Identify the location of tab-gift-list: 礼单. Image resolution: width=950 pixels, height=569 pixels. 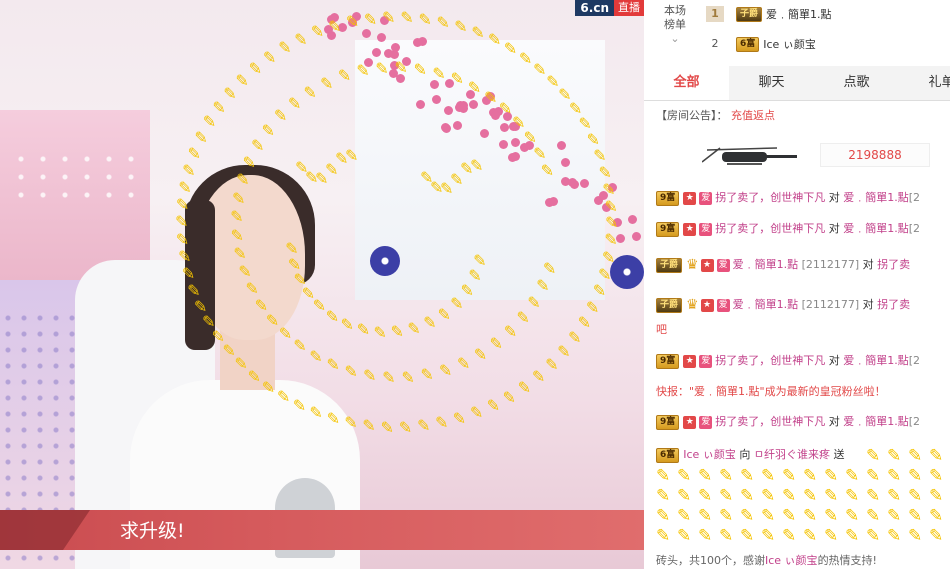
(924, 83).